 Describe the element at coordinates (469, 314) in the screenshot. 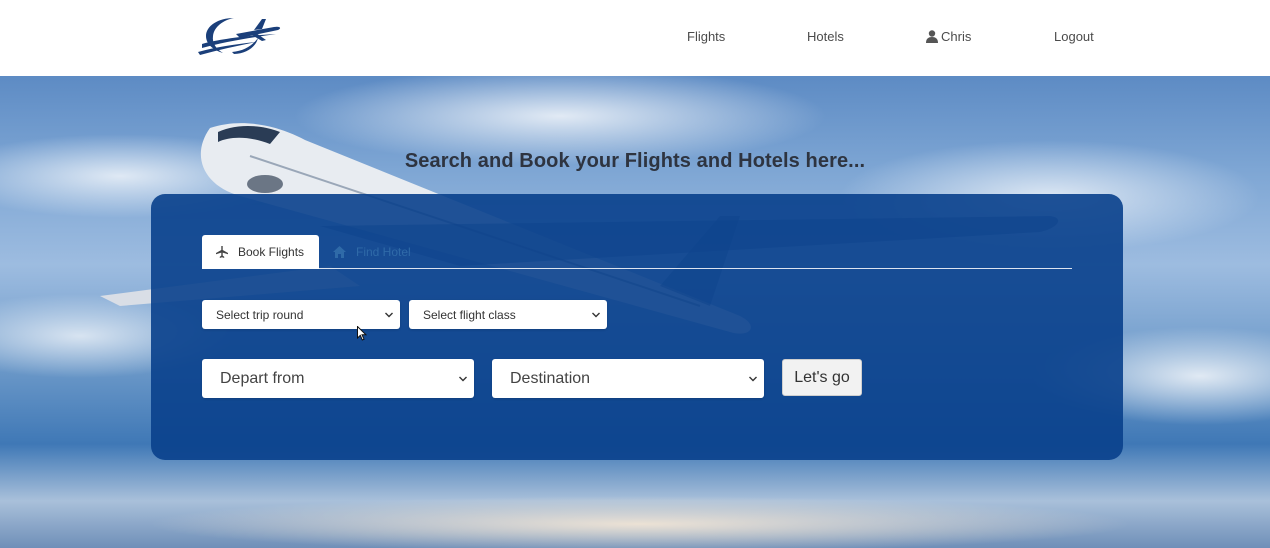

I see `flight-class-value: Select flight class` at that location.